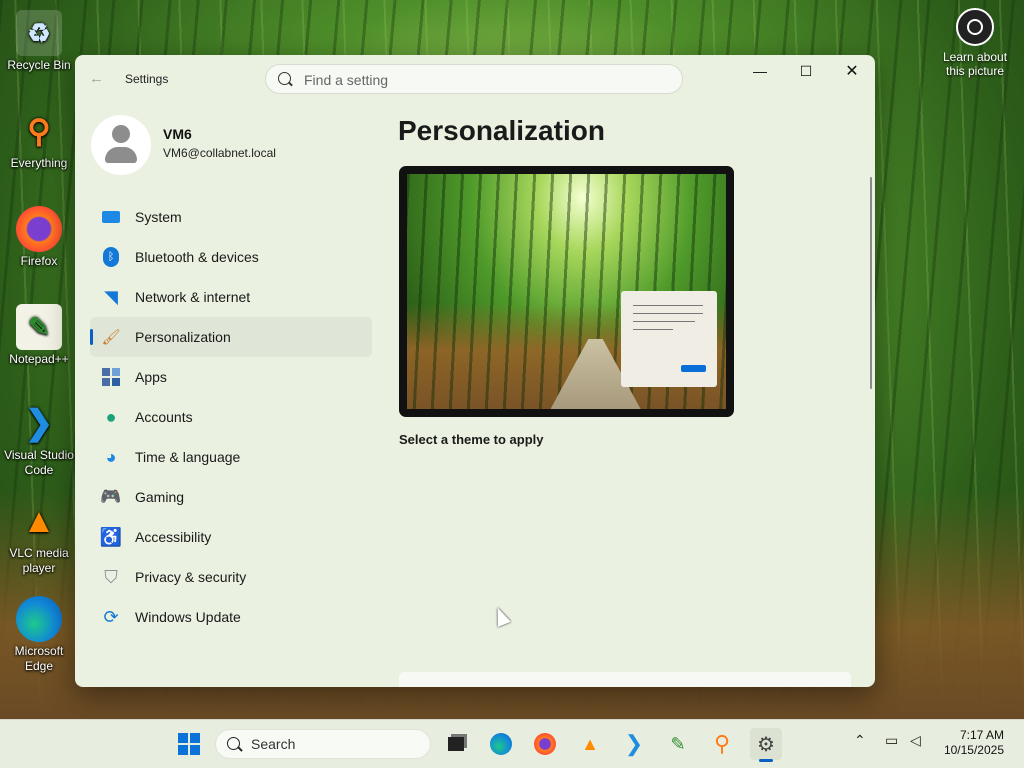  What do you see at coordinates (160, 497) in the screenshot?
I see `sidebar-item-label: Gaming` at bounding box center [160, 497].